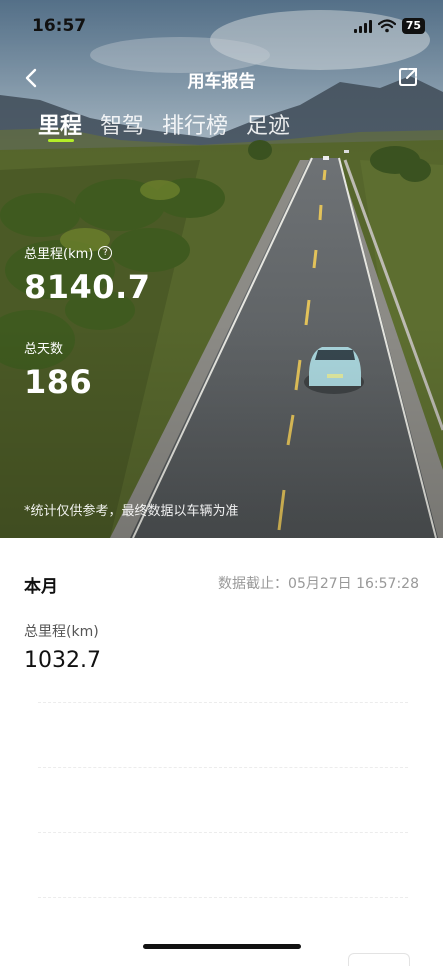 The width and height of the screenshot is (443, 966). I want to click on status-time: 16:57, so click(59, 26).